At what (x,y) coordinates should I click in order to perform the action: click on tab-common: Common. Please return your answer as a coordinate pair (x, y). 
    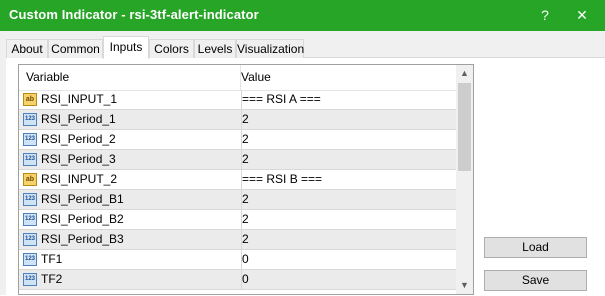
    Looking at the image, I should click on (75, 48).